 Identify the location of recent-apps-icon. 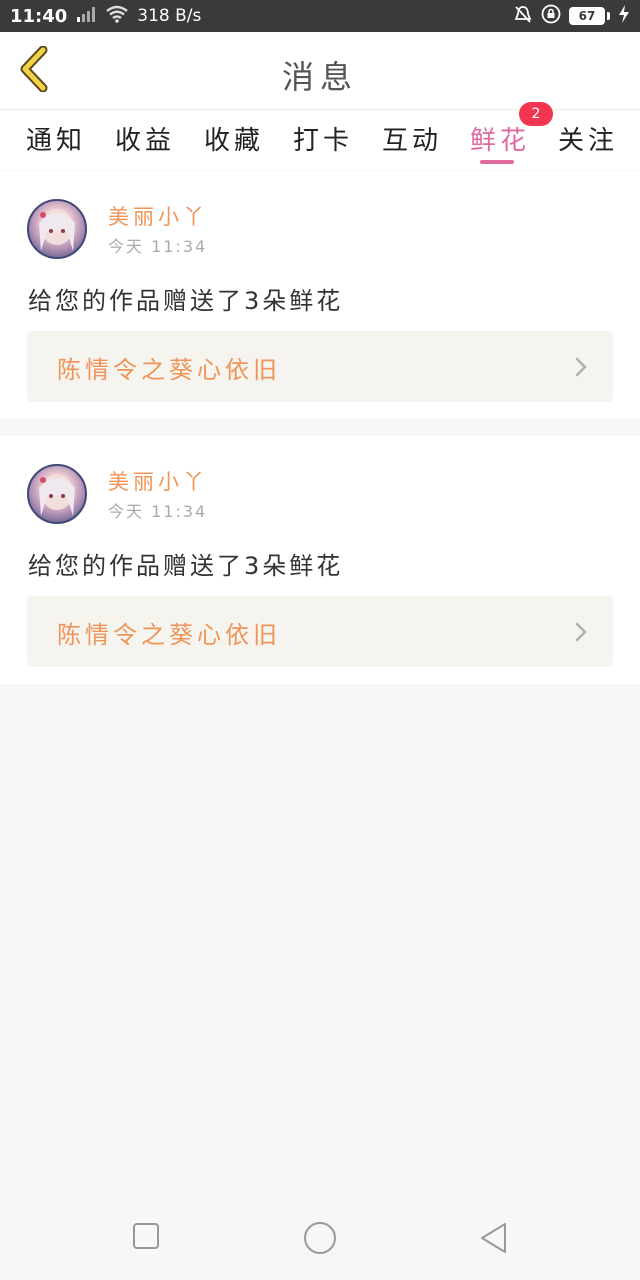
(146, 1238).